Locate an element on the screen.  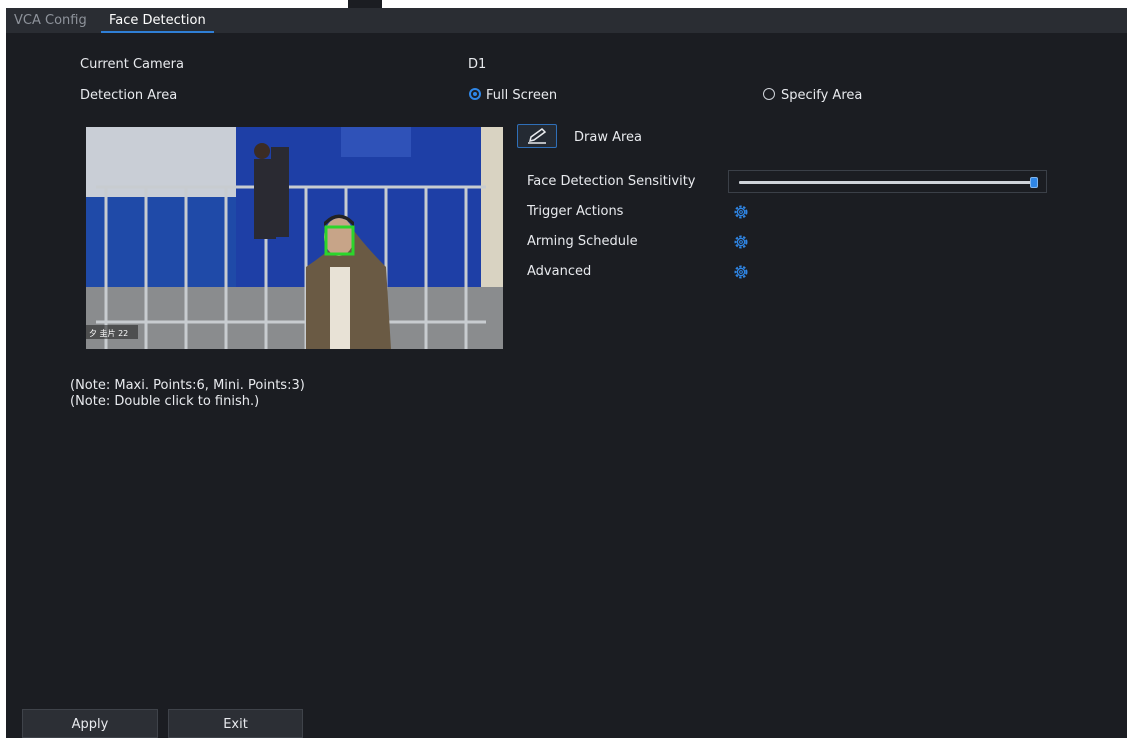
draw-area-label: Draw Area is located at coordinates (608, 137).